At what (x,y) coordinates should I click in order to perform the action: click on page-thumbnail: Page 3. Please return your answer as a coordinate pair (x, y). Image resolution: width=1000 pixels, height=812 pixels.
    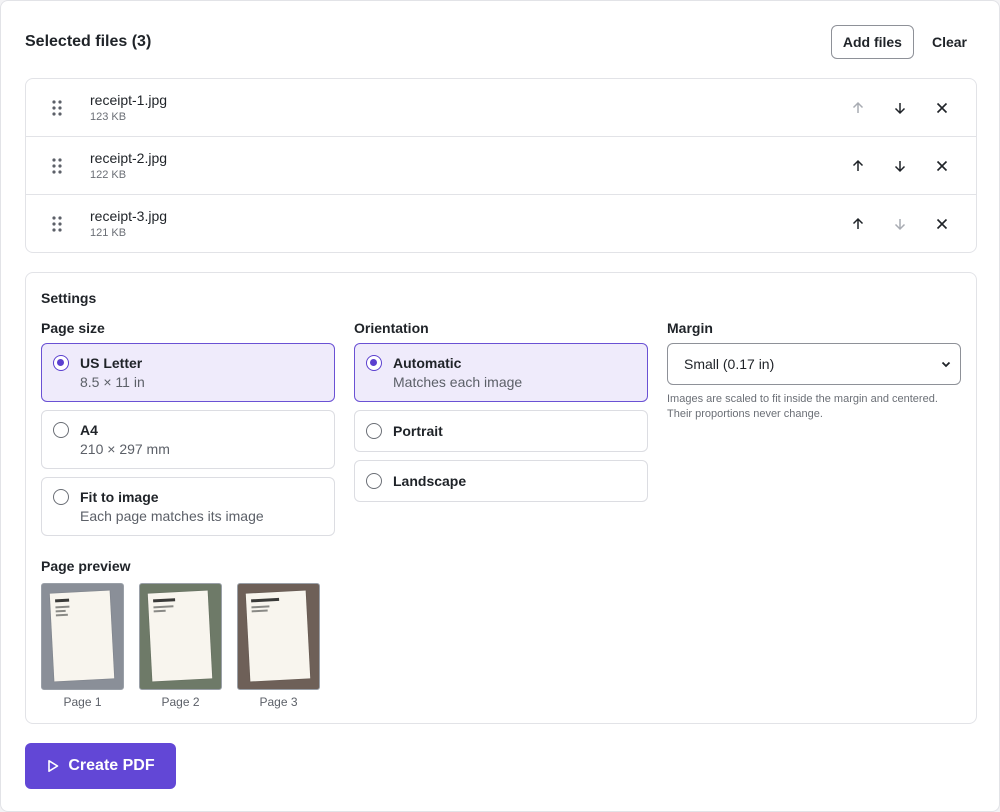
    Looking at the image, I should click on (278, 646).